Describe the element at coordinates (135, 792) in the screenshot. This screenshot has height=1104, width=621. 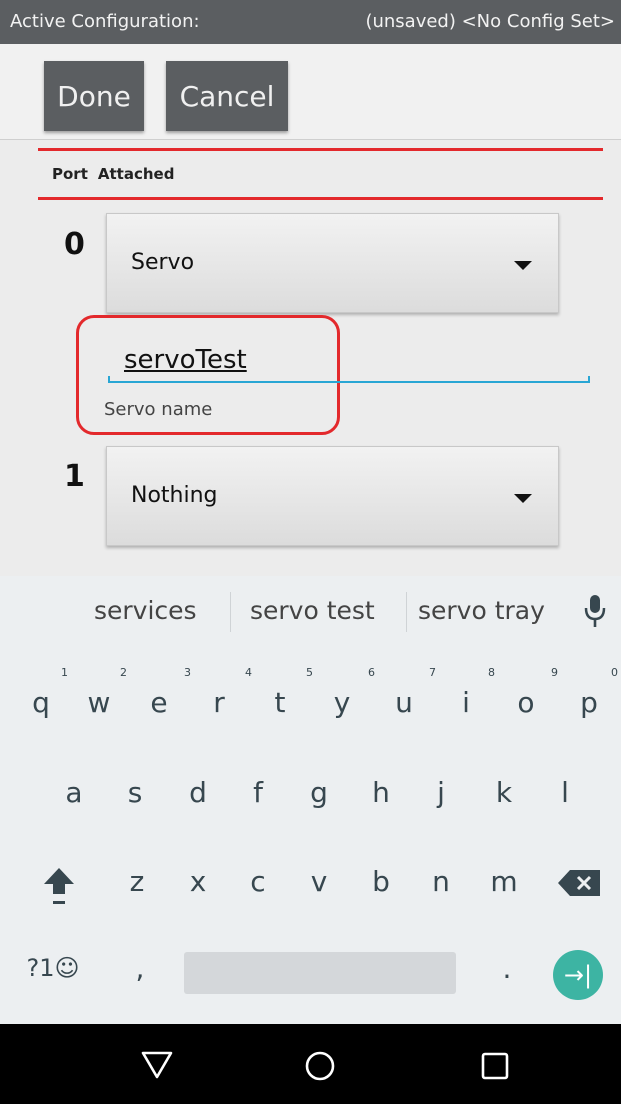
I see `key-s: s` at that location.